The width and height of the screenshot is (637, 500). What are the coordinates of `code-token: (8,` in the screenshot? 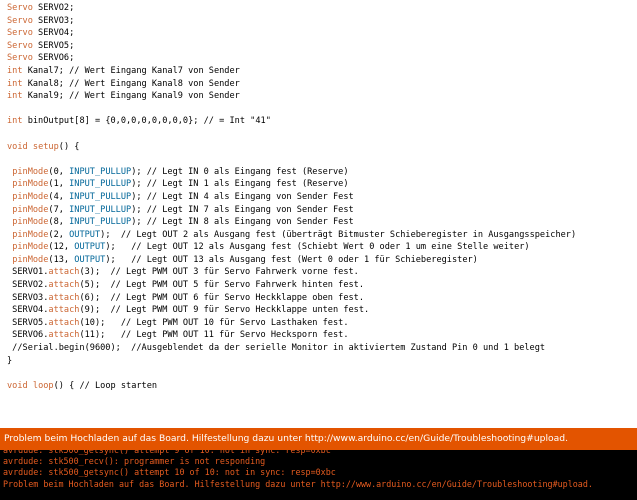 It's located at (59, 222).